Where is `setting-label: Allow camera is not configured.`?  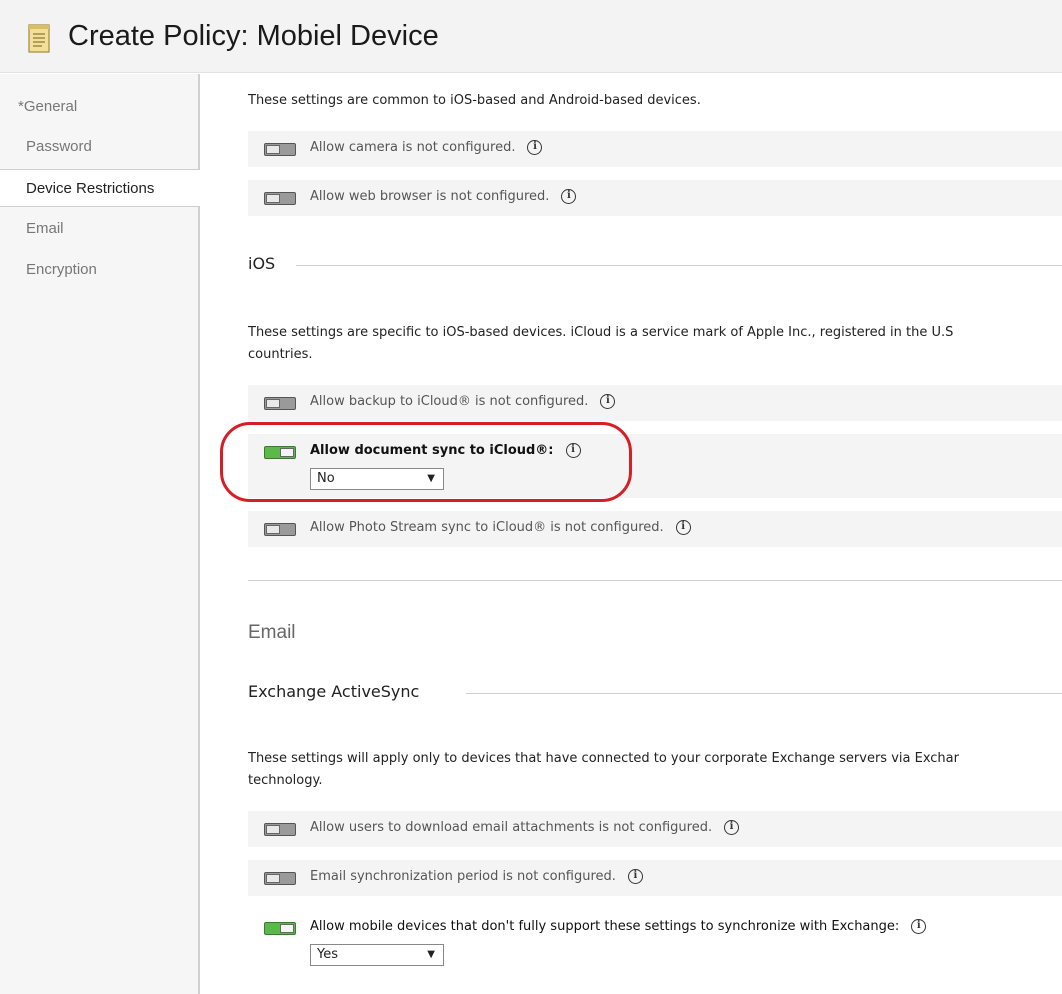
setting-label: Allow camera is not configured. is located at coordinates (413, 147).